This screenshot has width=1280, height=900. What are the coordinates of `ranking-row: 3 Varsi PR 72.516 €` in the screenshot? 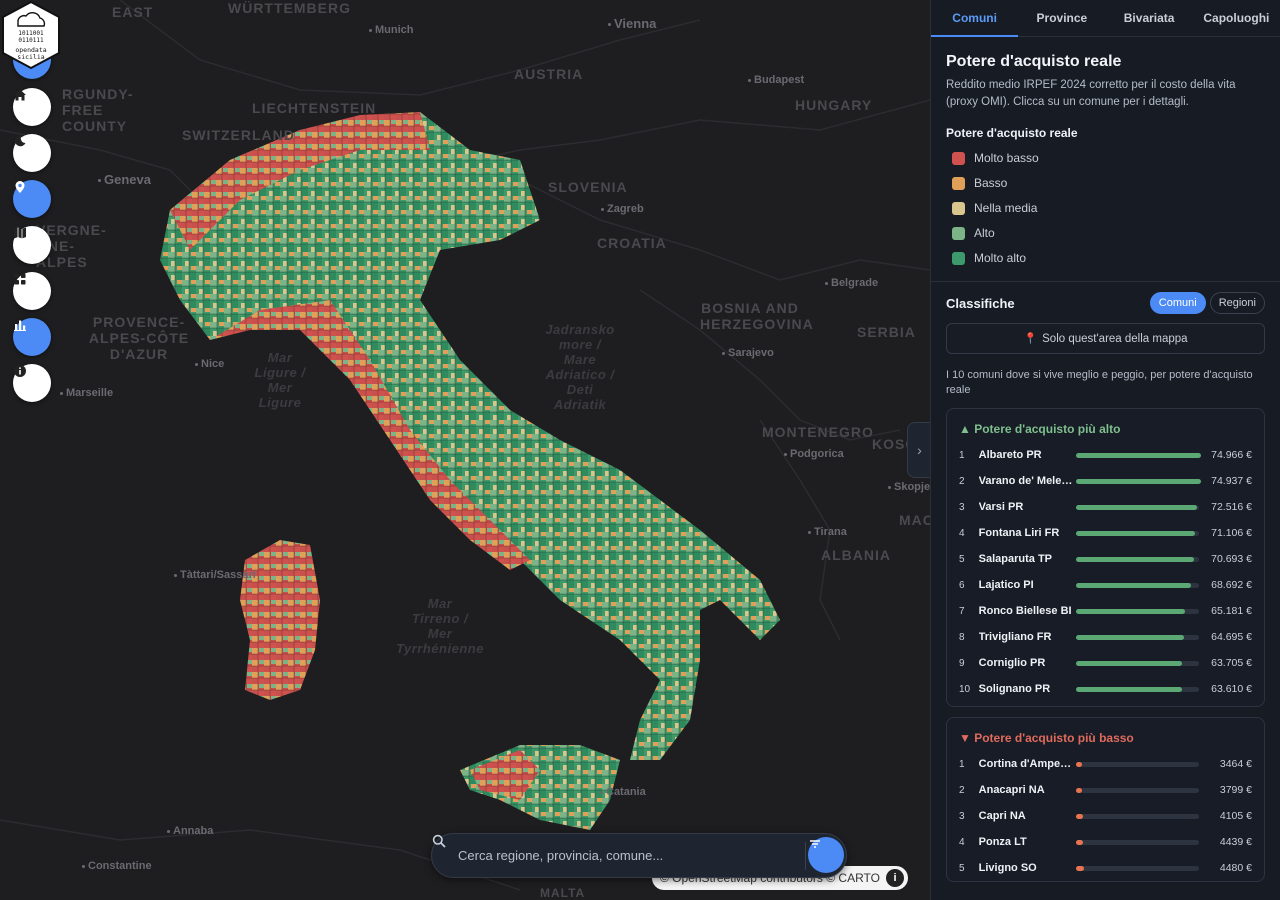 It's located at (1105, 507).